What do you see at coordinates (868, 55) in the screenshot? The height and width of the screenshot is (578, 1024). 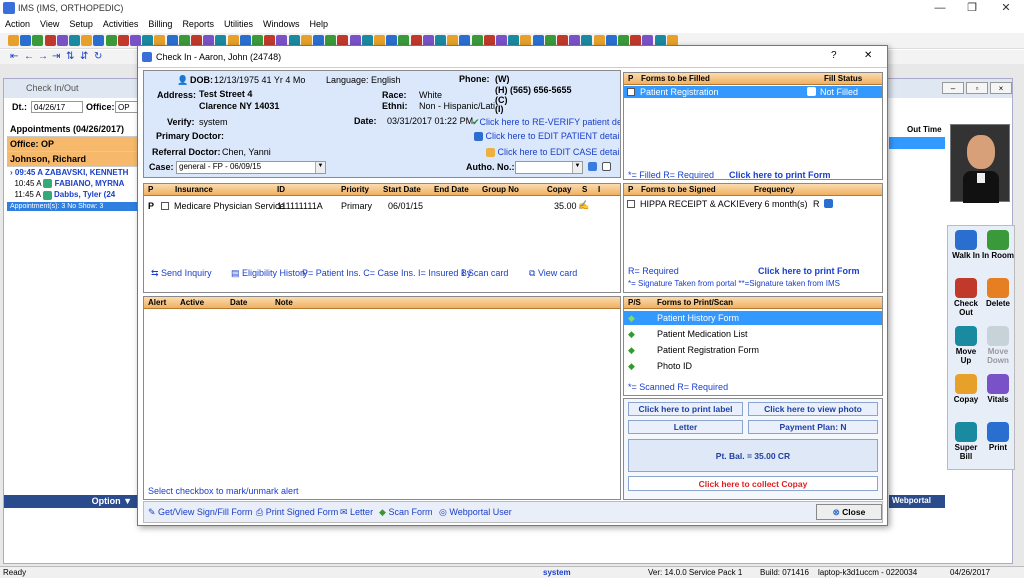 I see `close-dialog-icon: ✕` at bounding box center [868, 55].